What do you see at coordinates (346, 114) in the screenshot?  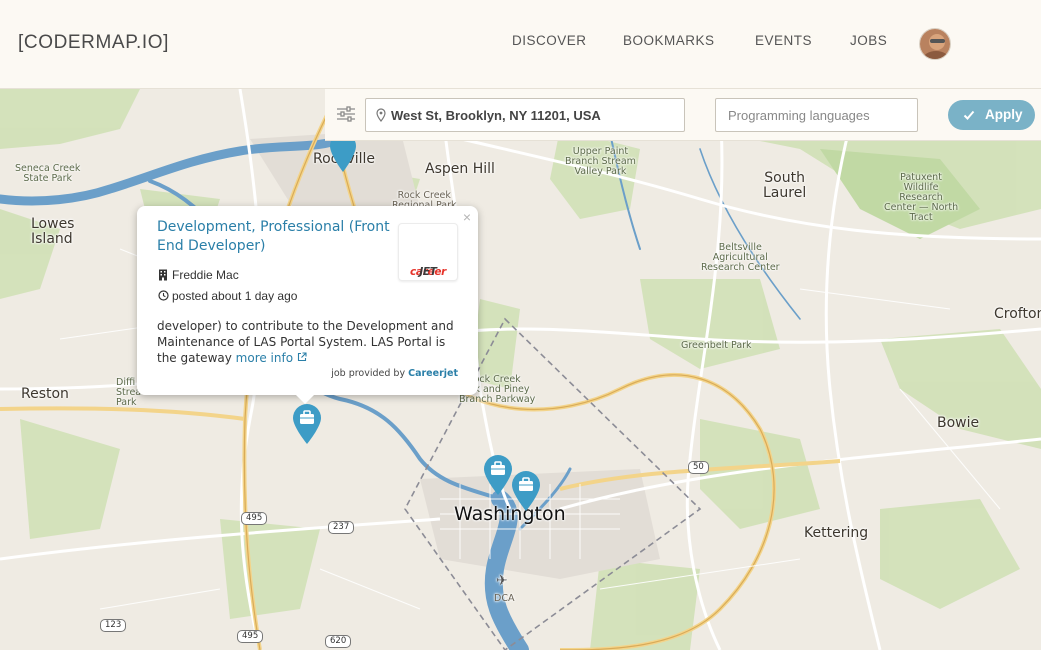 I see `sliders-icon` at bounding box center [346, 114].